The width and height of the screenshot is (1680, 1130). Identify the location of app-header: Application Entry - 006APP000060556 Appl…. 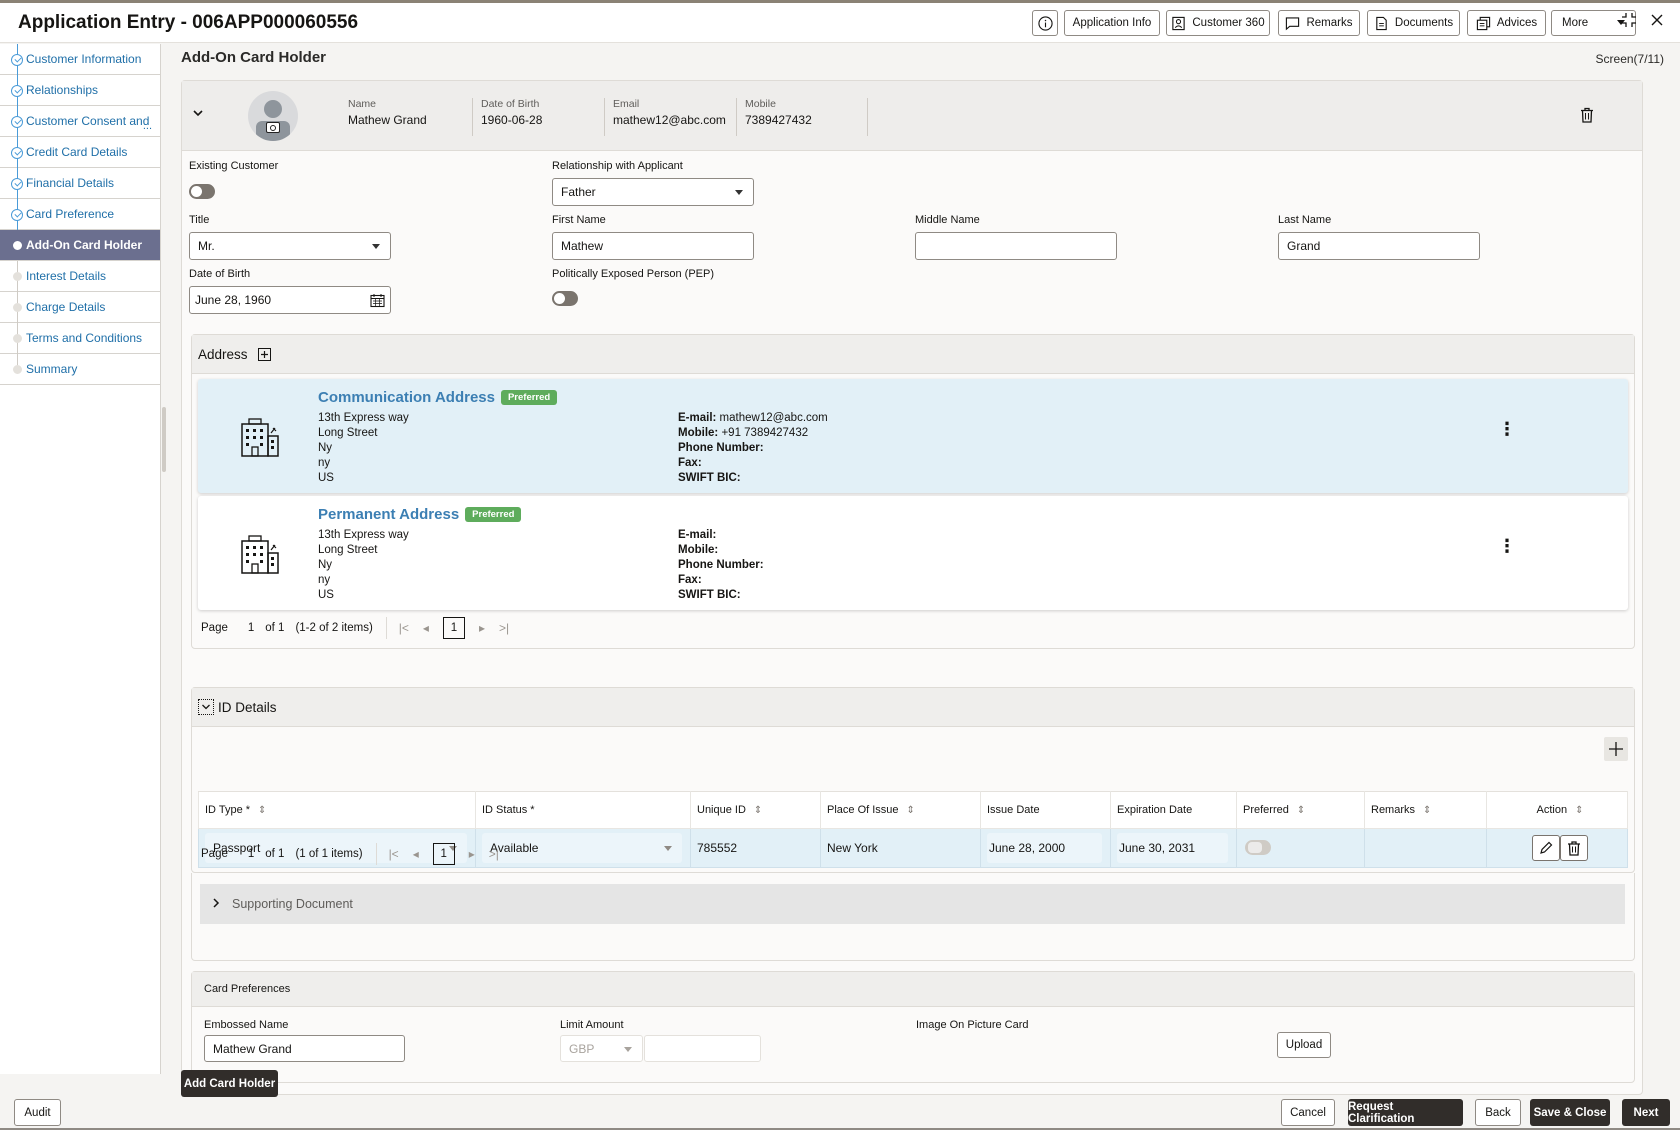
(840, 23).